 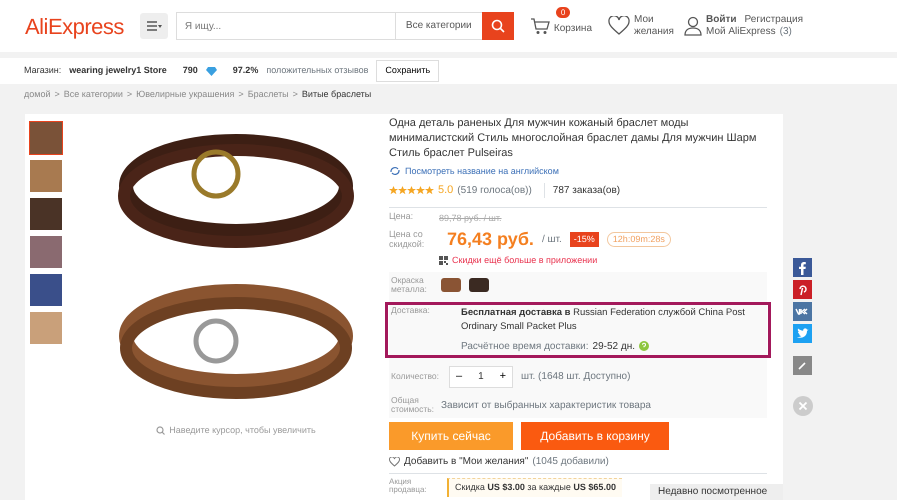 I want to click on quantity-value: 1, so click(x=481, y=377).